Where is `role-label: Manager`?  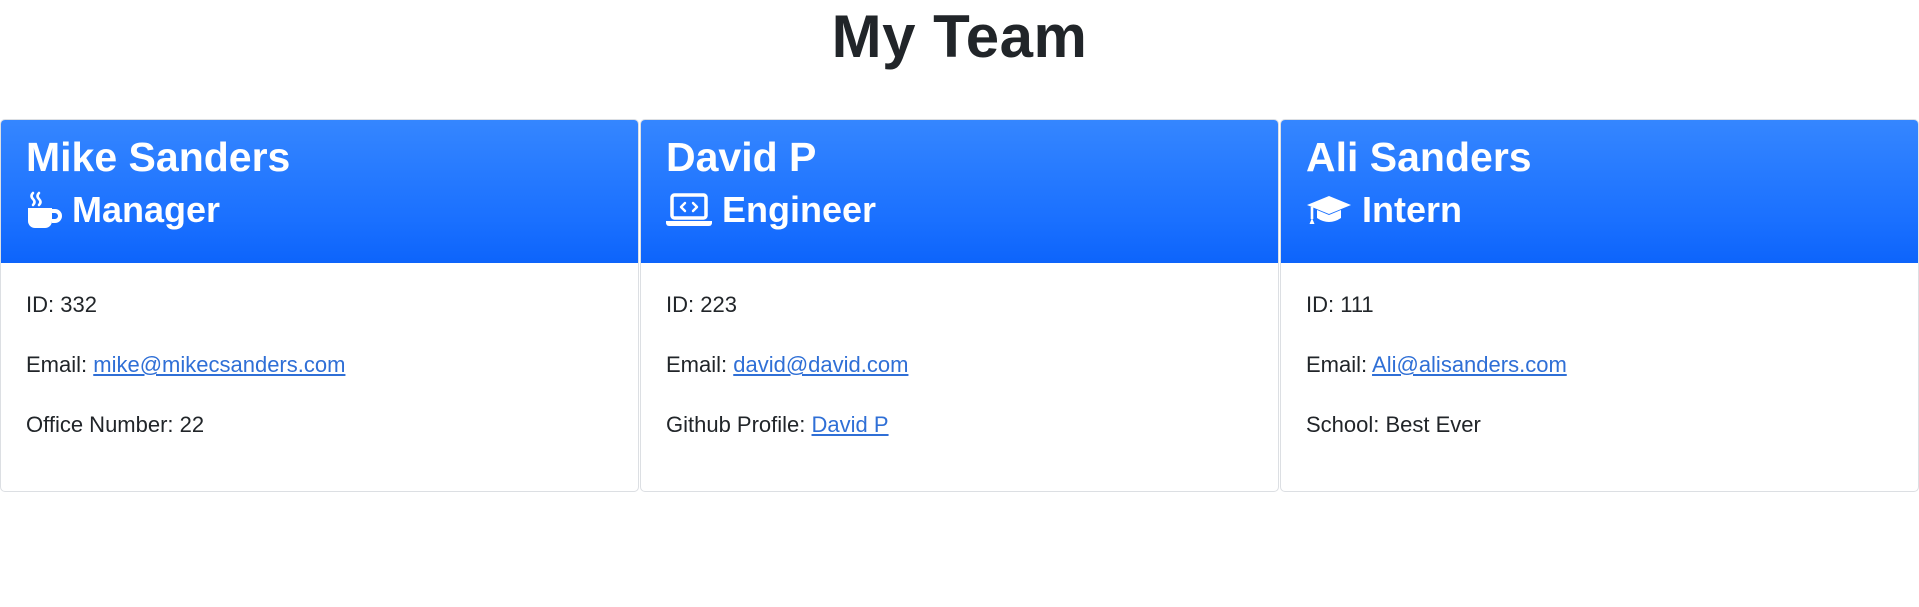 role-label: Manager is located at coordinates (146, 209).